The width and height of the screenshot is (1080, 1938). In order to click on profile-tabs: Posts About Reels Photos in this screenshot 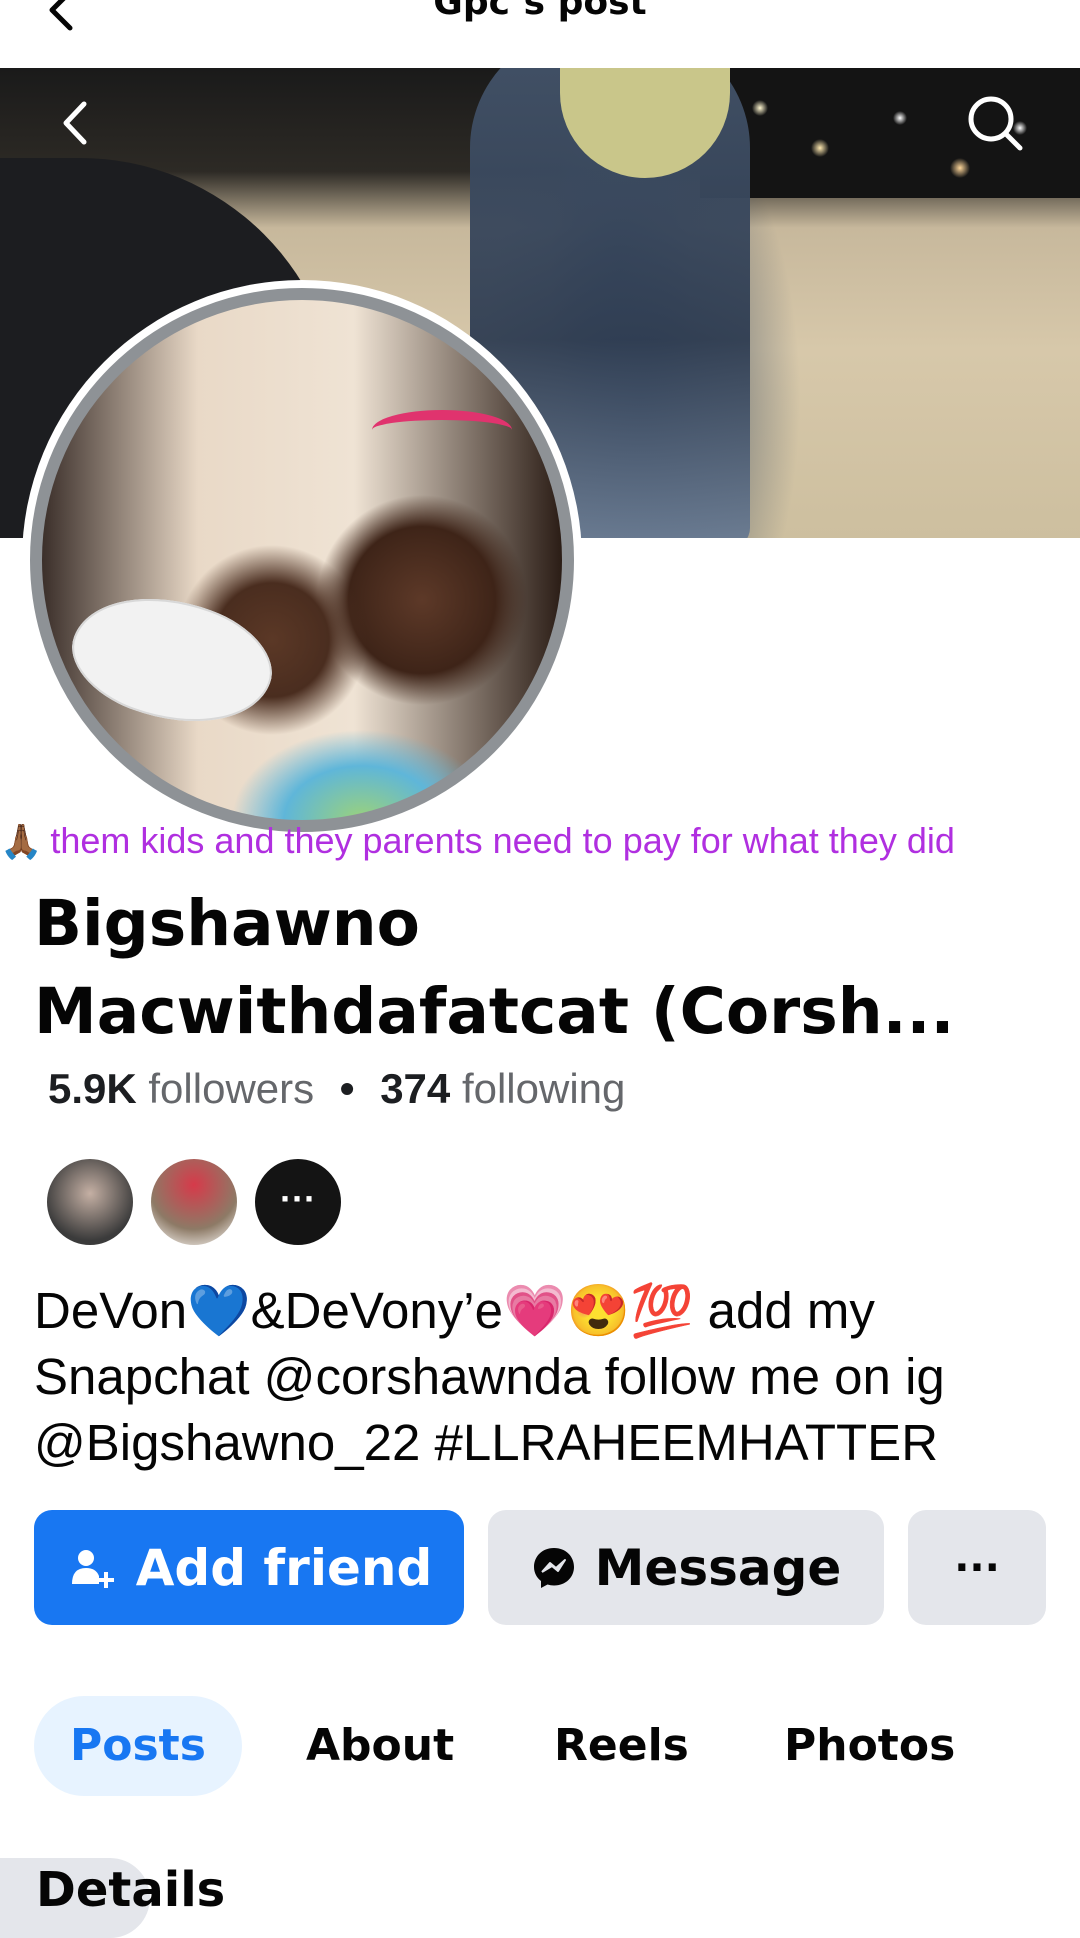, I will do `click(540, 1746)`.